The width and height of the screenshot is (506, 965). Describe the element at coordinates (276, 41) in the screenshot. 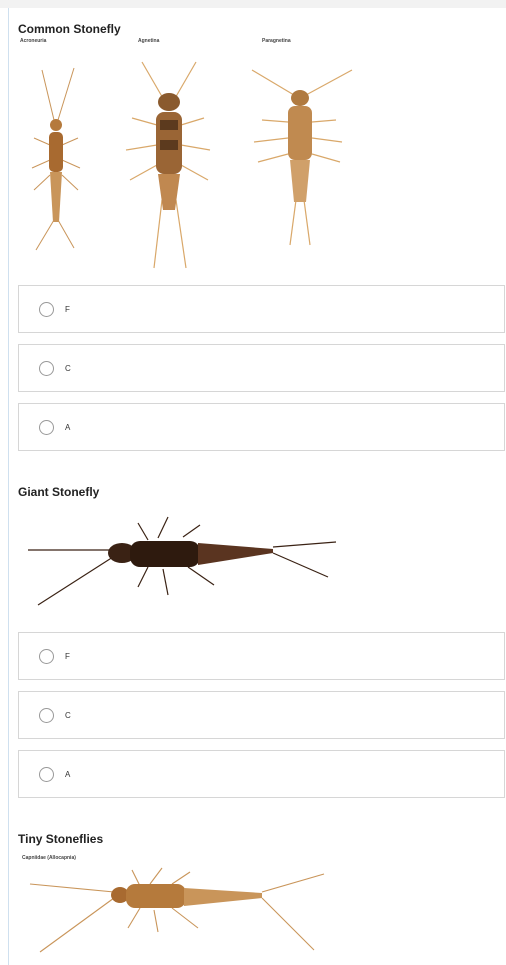

I see `image-label-paragnetina: Paragnetina` at that location.